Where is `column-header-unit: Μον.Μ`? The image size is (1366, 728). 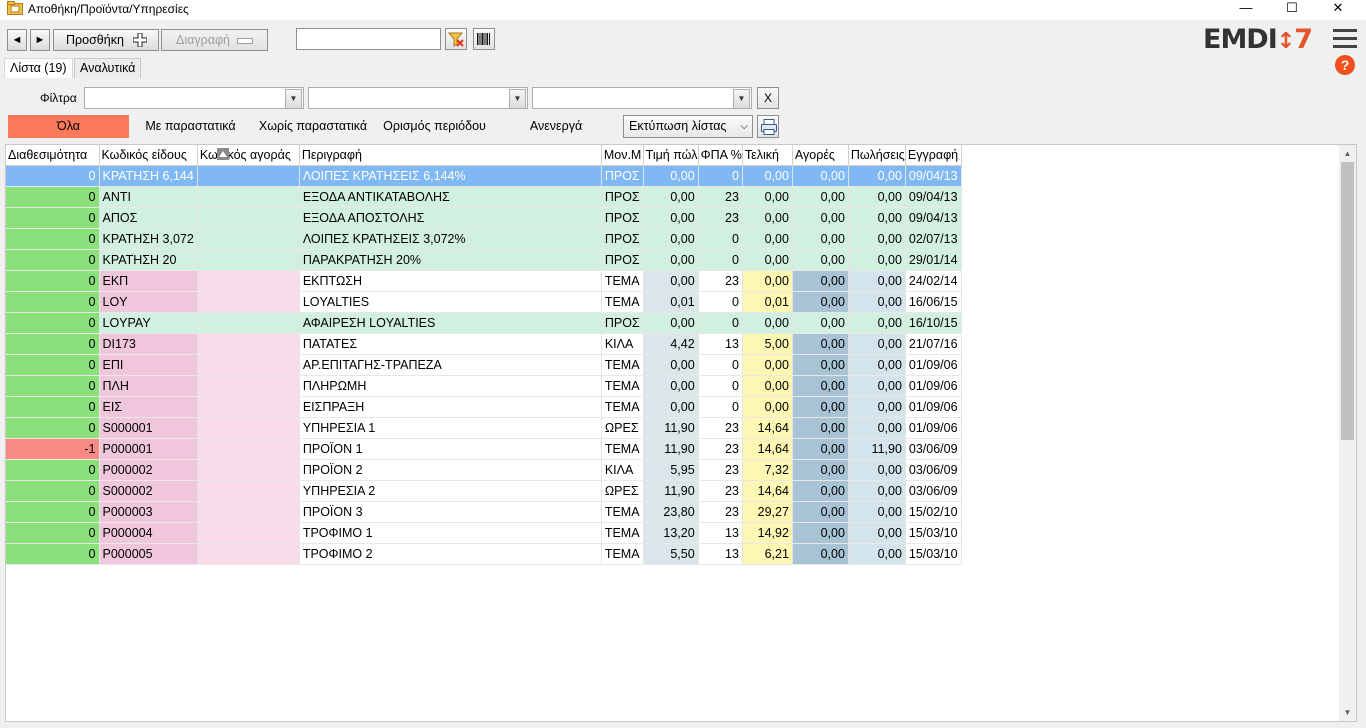 column-header-unit: Μον.Μ is located at coordinates (622, 155).